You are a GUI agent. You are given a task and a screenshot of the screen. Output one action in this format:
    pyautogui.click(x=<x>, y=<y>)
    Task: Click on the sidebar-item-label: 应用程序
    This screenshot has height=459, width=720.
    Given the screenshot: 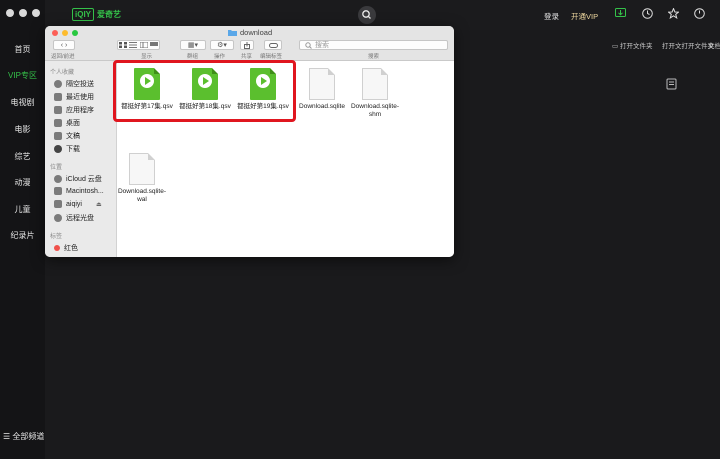 What is the action you would take?
    pyautogui.click(x=80, y=110)
    